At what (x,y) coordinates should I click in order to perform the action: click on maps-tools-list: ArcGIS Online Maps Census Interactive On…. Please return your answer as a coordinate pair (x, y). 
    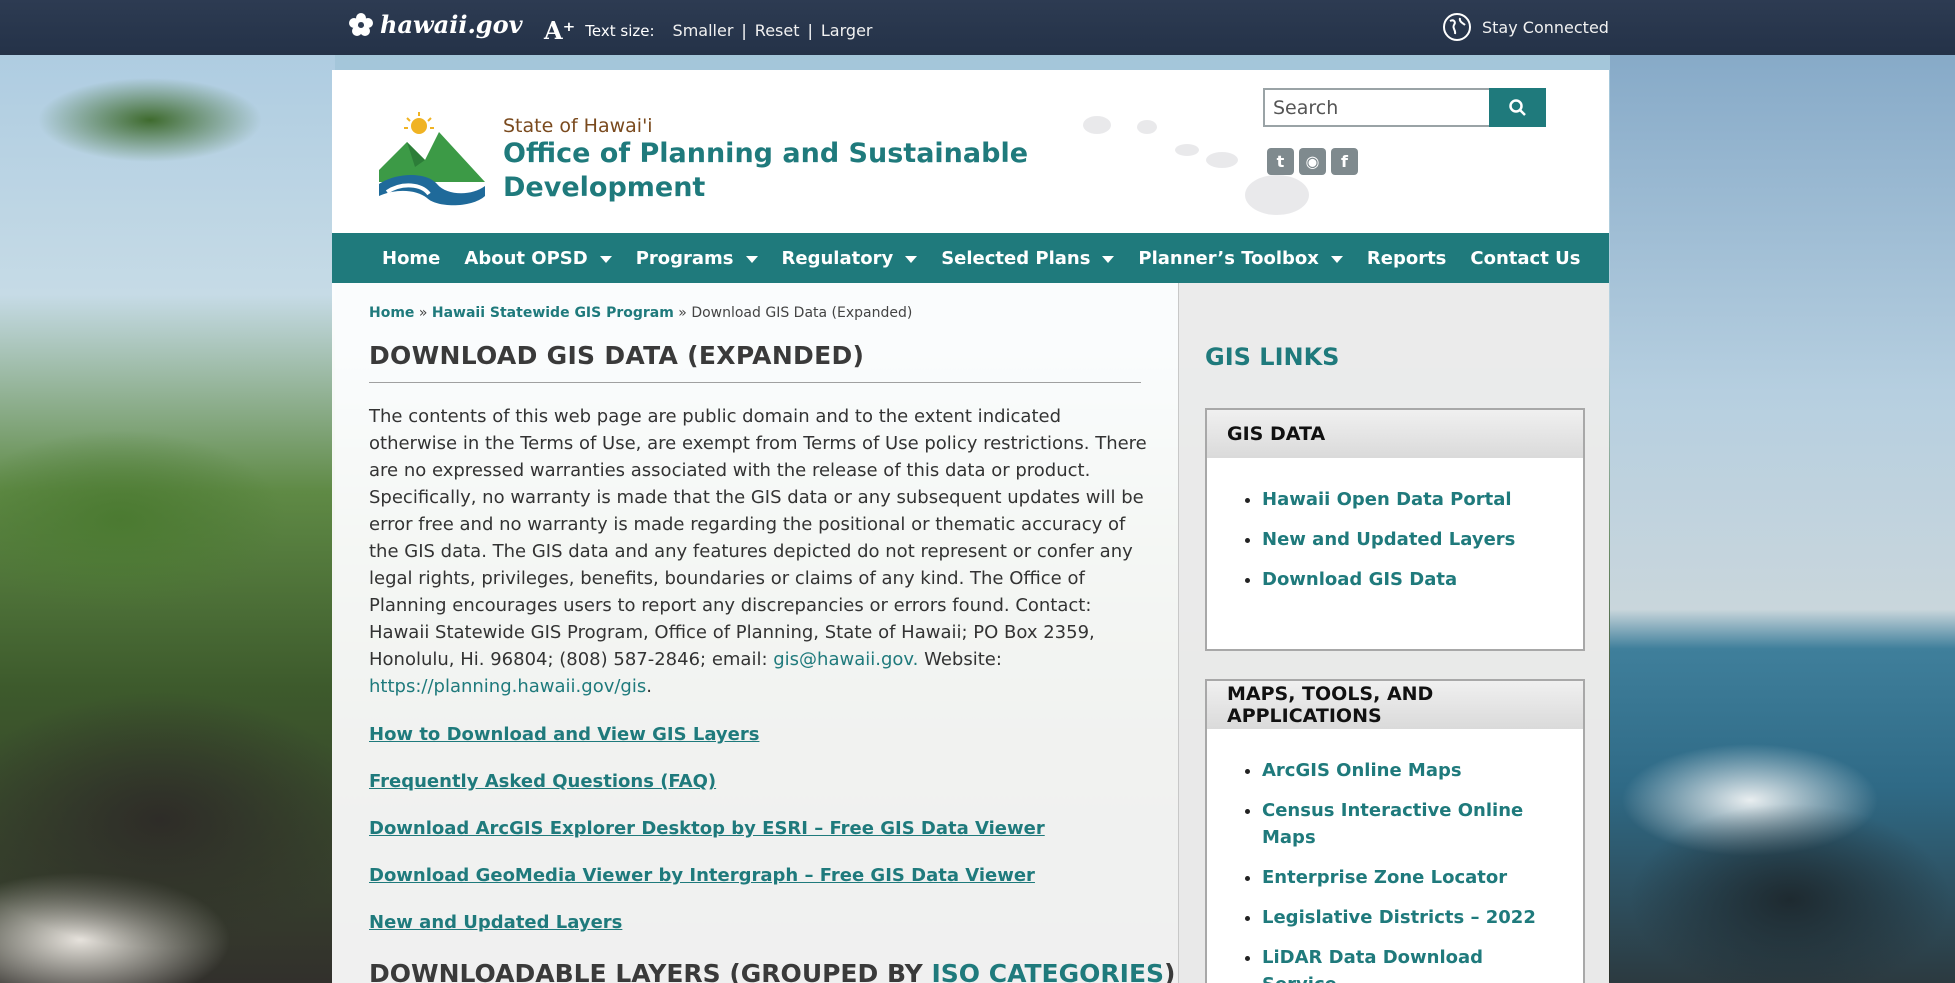
    Looking at the image, I should click on (1395, 856).